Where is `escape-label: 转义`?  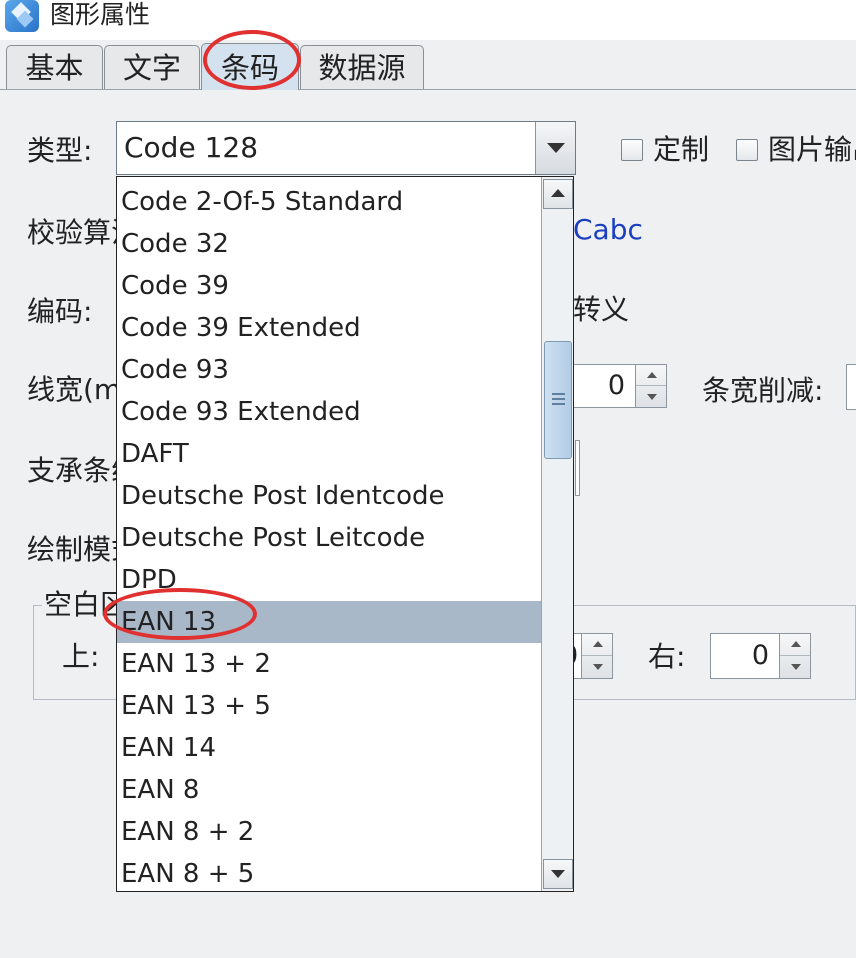 escape-label: 转义 is located at coordinates (601, 309).